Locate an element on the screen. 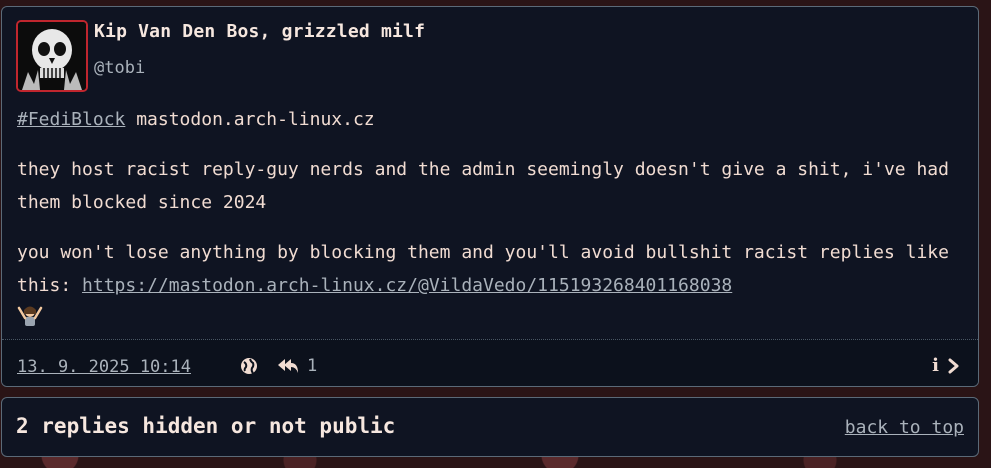 The width and height of the screenshot is (991, 468). skull-avatar-image is located at coordinates (52, 56).